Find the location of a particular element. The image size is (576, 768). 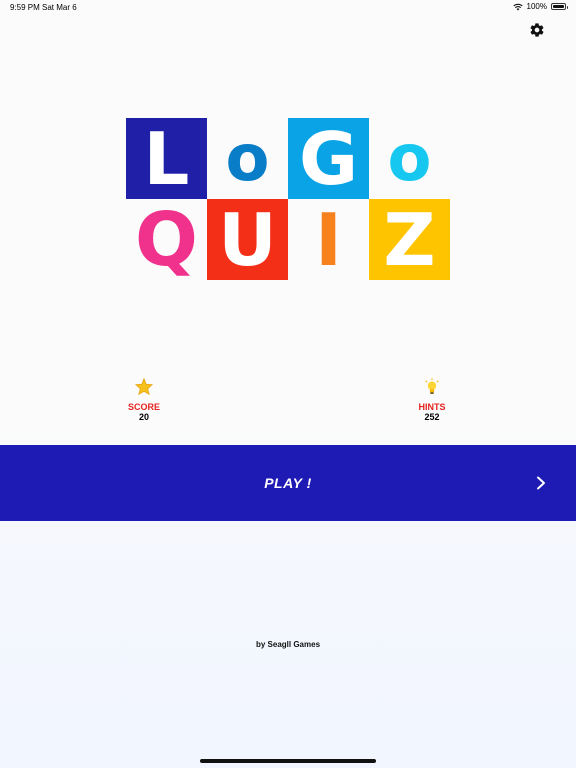

gear-icon is located at coordinates (537, 30).